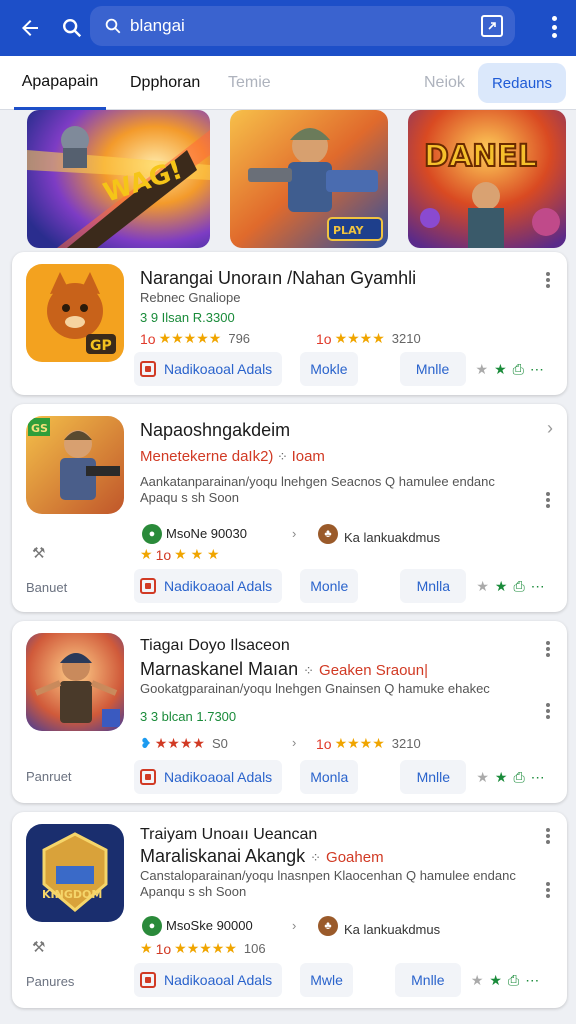 This screenshot has width=576, height=1024. I want to click on action-label: Mnlla, so click(433, 586).